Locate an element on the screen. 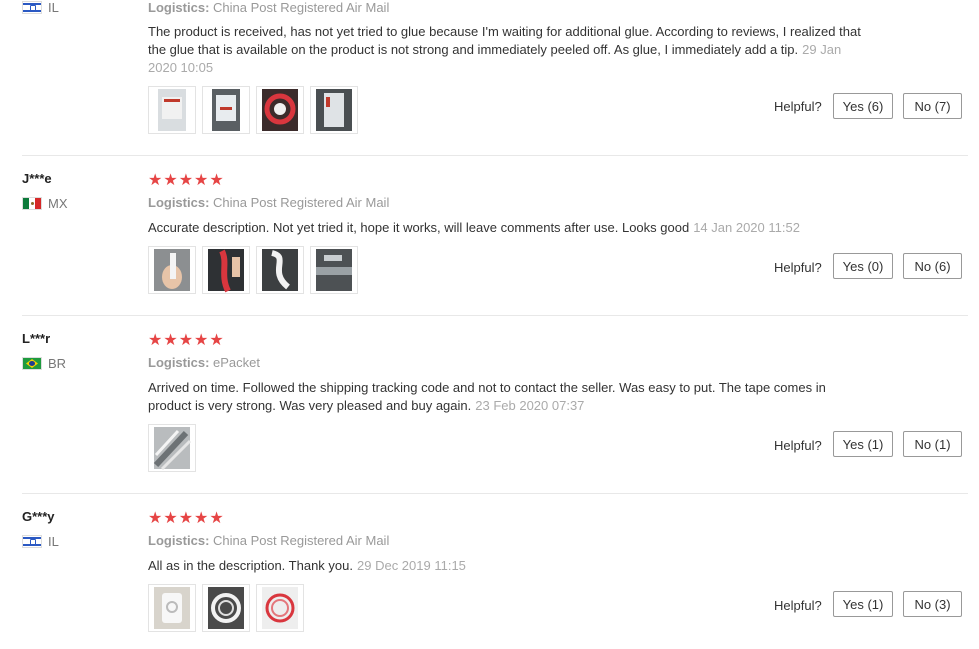 Image resolution: width=979 pixels, height=649 pixels. photo-car-detail-icon is located at coordinates (334, 270).